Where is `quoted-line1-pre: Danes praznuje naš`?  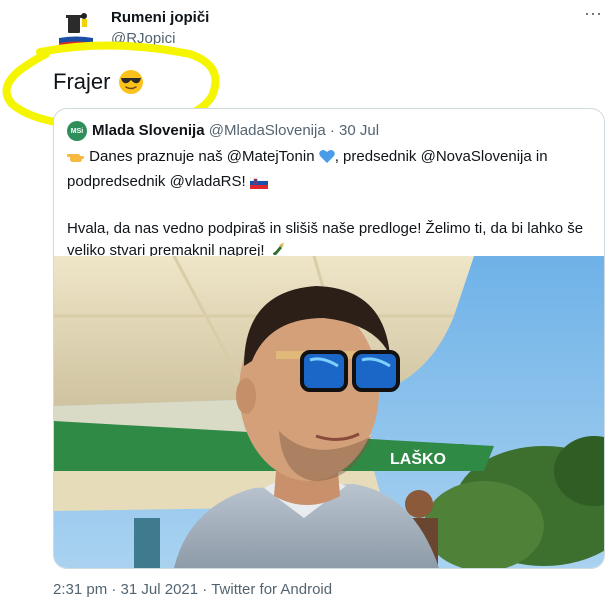
quoted-line1-pre: Danes praznuje naš is located at coordinates (156, 156).